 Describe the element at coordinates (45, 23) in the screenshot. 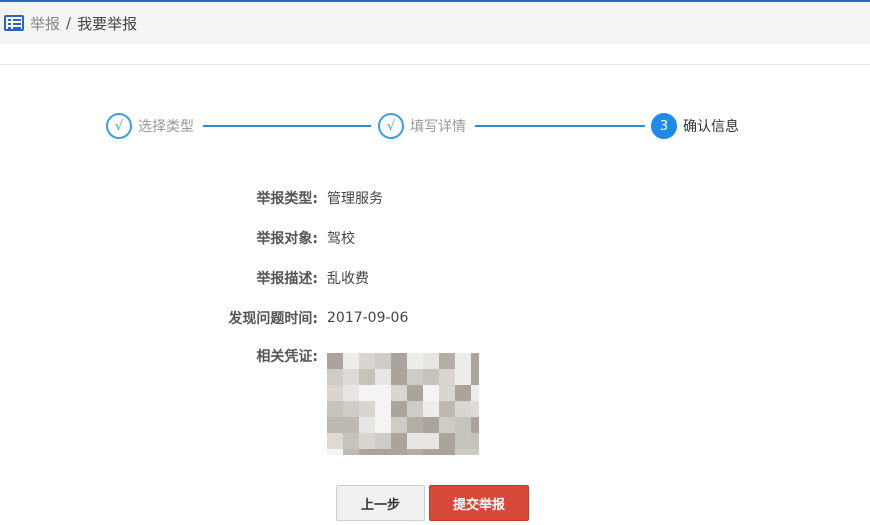

I see `breadcrumb-link: 举报` at that location.